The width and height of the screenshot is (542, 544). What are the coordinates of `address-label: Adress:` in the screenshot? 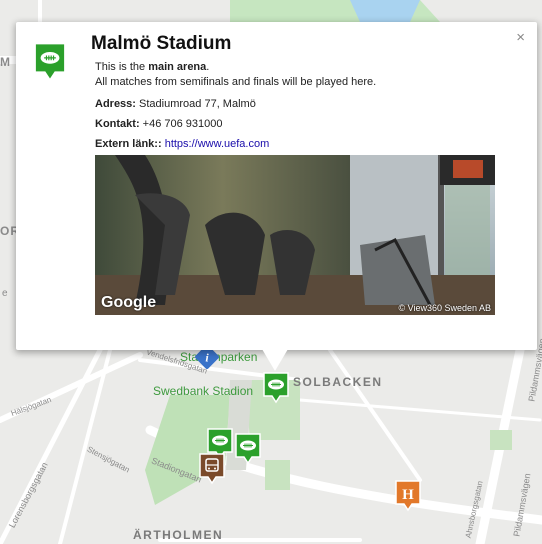 It's located at (115, 104).